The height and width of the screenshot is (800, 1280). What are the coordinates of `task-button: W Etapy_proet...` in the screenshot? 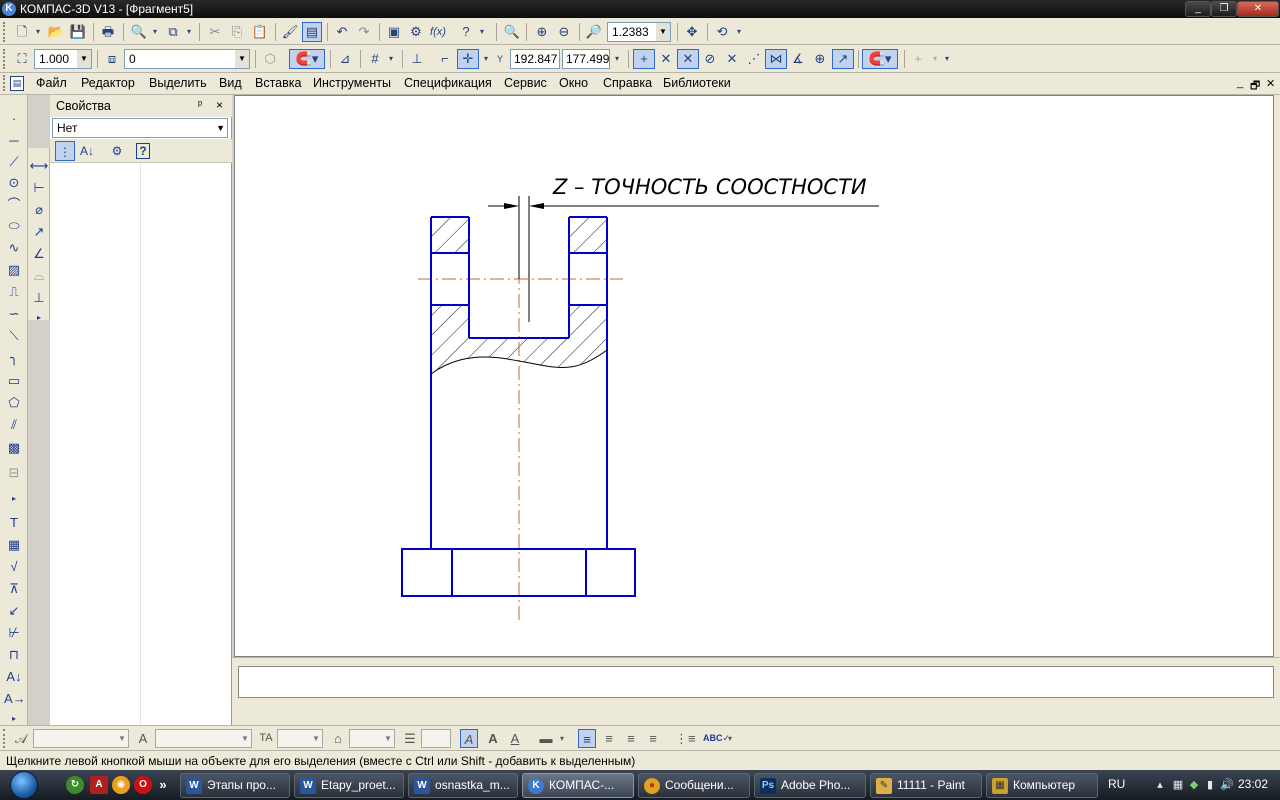 It's located at (349, 785).